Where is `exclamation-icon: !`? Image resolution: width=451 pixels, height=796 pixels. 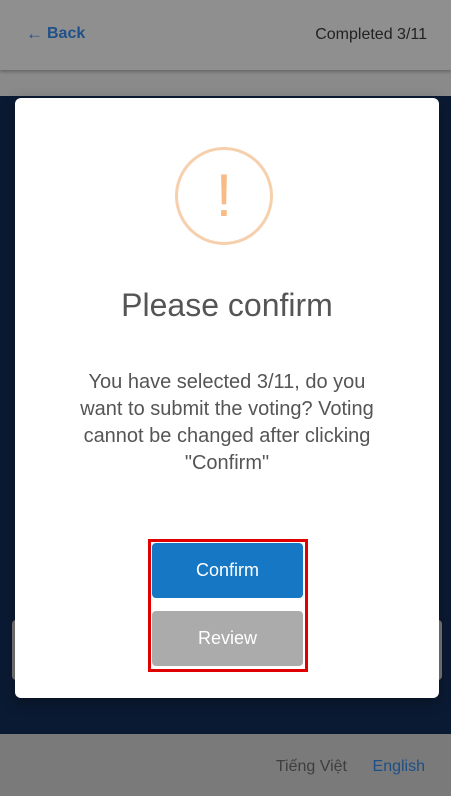 exclamation-icon: ! is located at coordinates (224, 196).